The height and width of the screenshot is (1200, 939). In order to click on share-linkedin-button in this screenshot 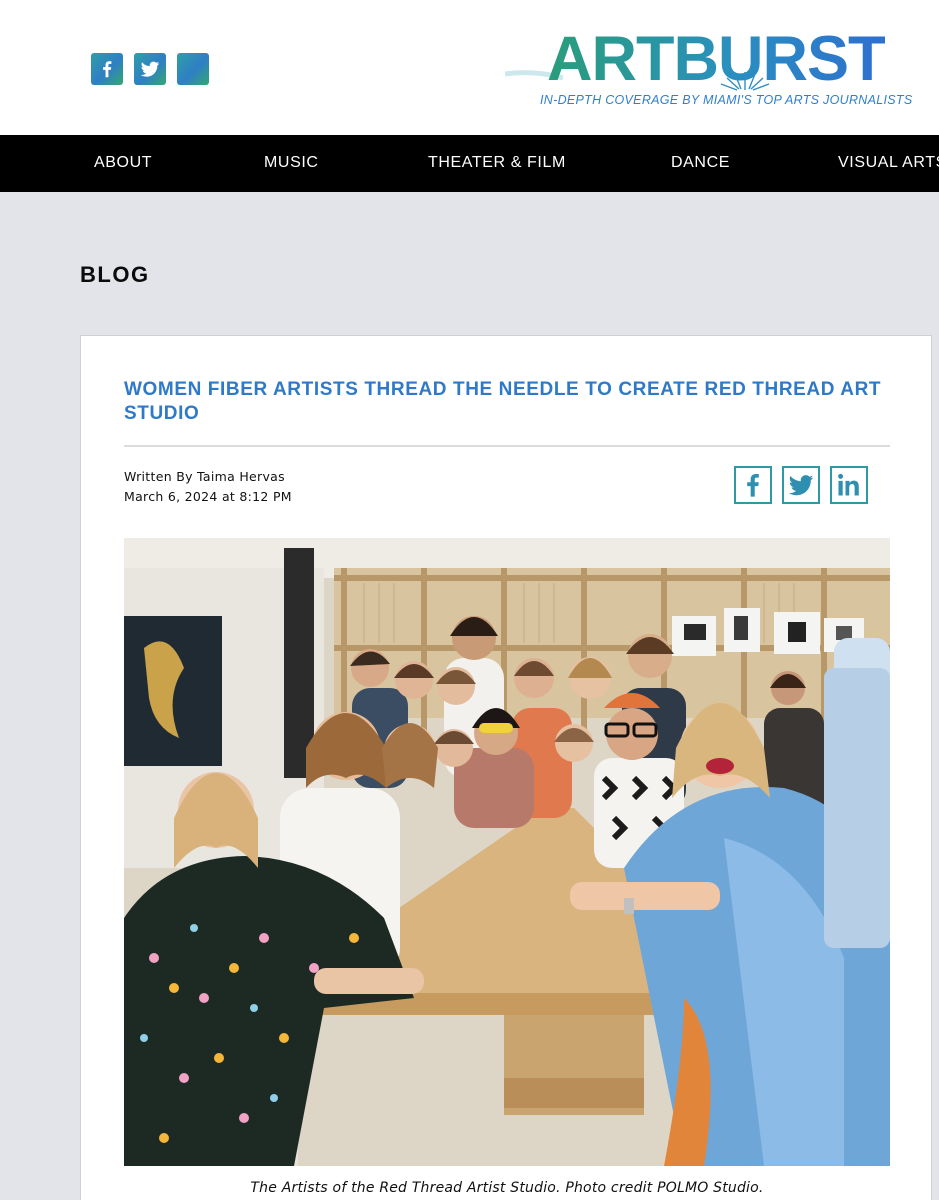, I will do `click(849, 485)`.